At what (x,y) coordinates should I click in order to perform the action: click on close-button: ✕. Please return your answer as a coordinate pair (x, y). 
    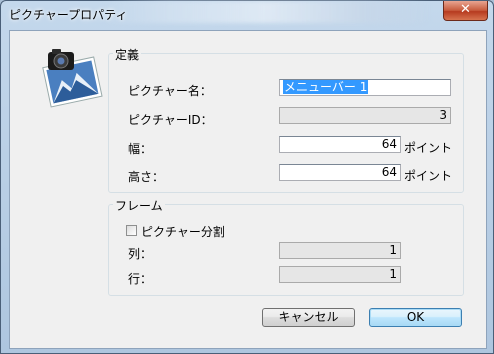
    Looking at the image, I should click on (465, 11).